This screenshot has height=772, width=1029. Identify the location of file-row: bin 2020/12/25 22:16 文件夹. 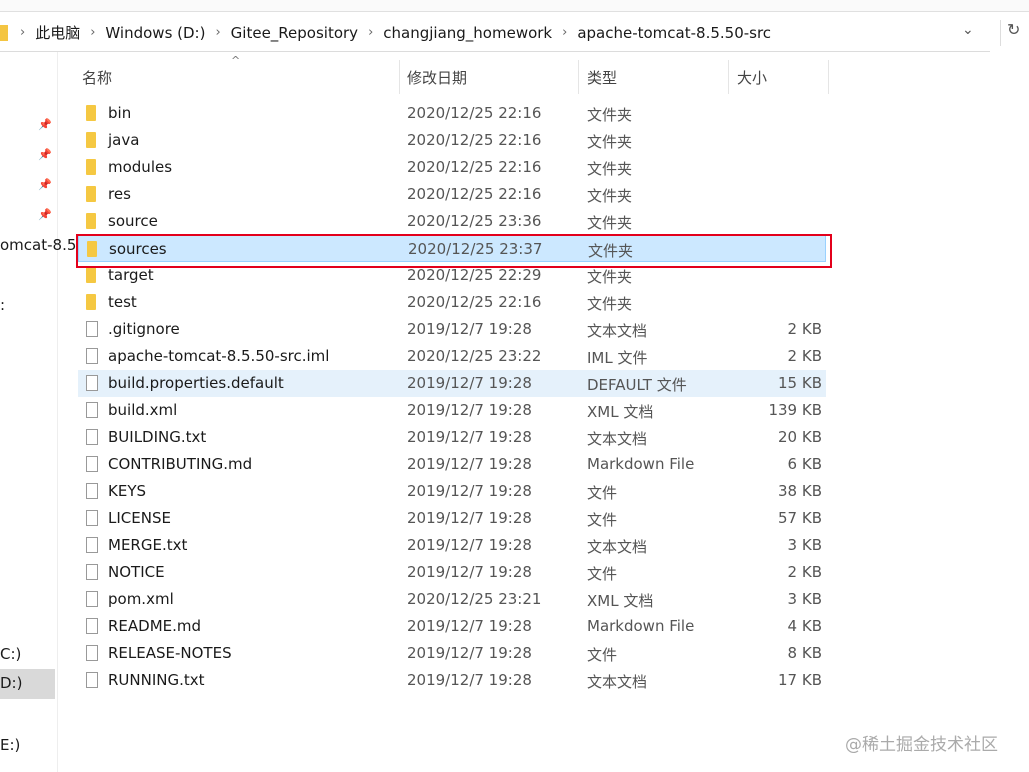
(452, 113).